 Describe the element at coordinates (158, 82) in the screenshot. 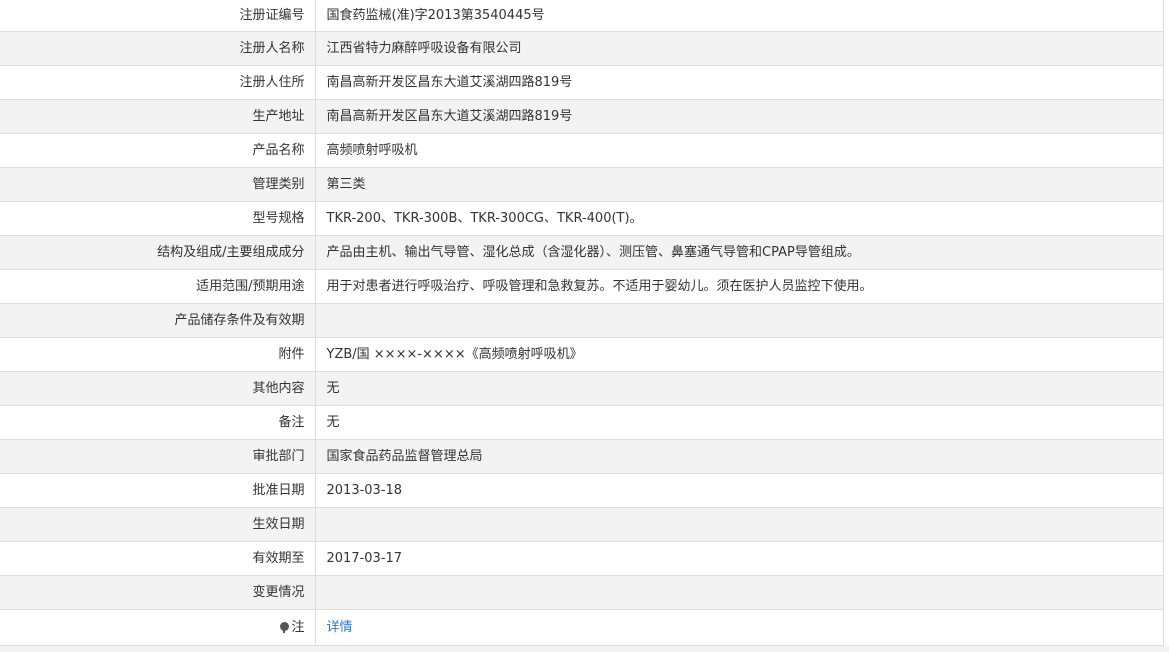

I see `row-label: 注册人住所` at that location.